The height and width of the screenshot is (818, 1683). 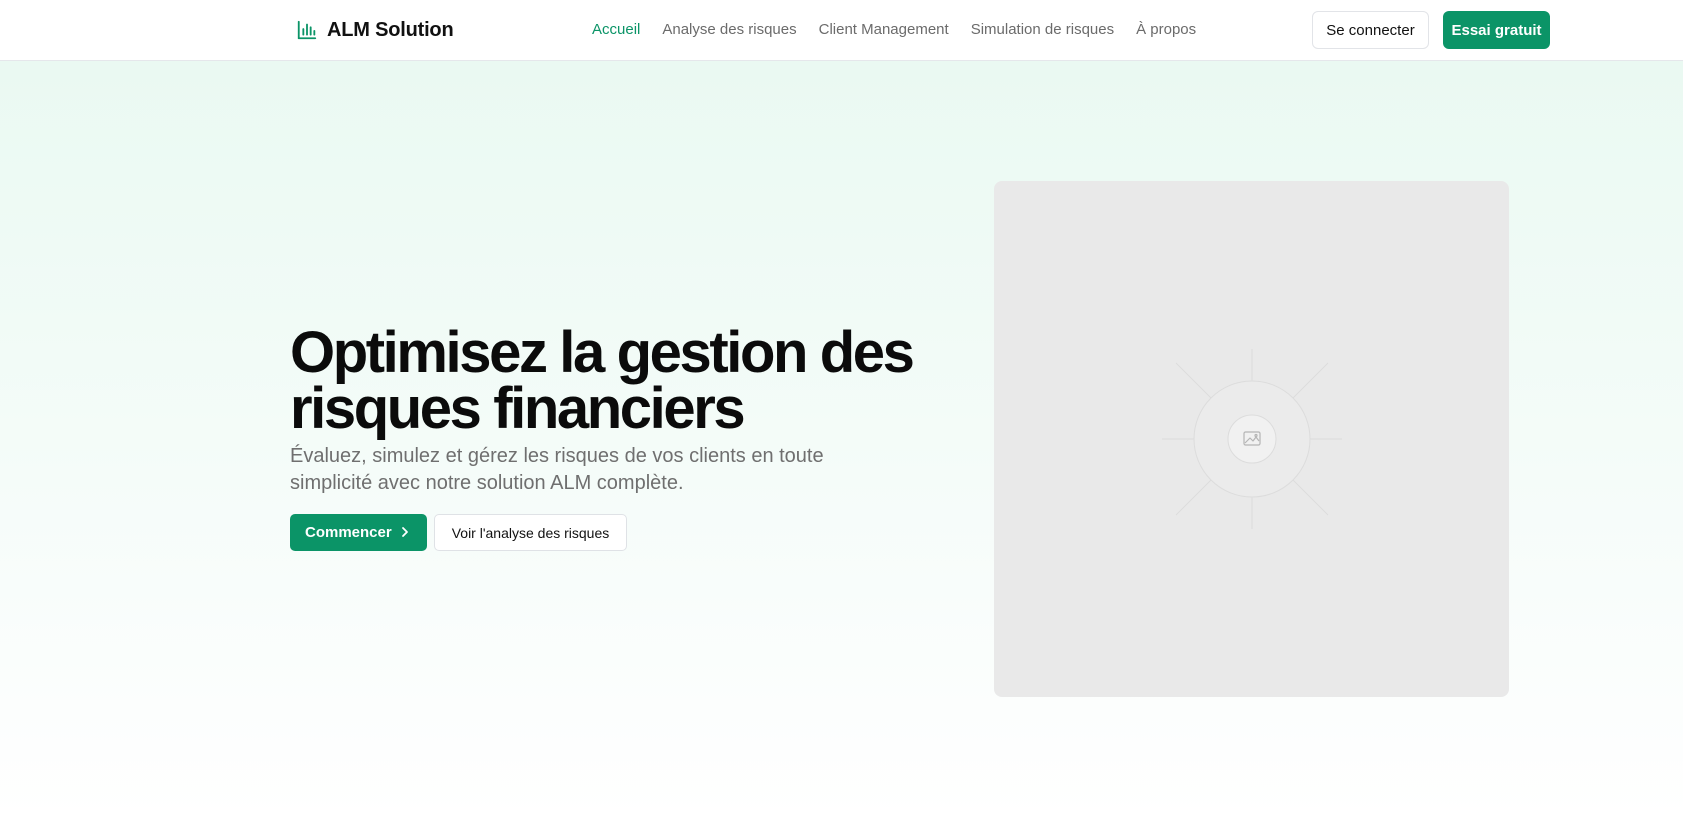 What do you see at coordinates (884, 30) in the screenshot?
I see `nav-link-client-management: Client Management` at bounding box center [884, 30].